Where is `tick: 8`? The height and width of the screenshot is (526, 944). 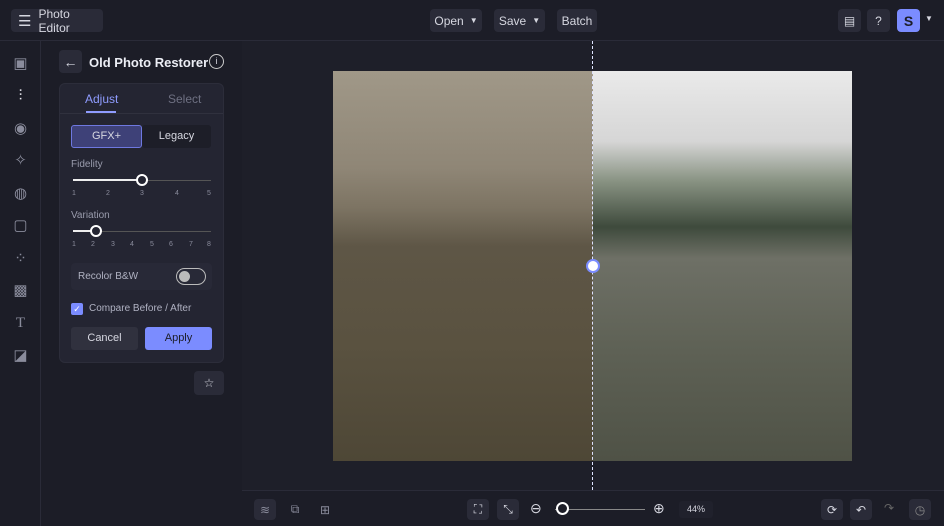 tick: 8 is located at coordinates (209, 244).